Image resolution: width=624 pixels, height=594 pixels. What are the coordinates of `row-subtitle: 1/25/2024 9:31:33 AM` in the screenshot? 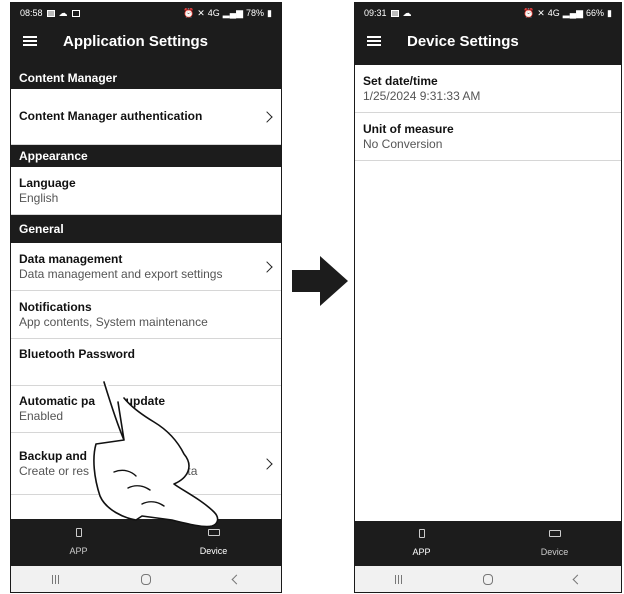 It's located at (422, 95).